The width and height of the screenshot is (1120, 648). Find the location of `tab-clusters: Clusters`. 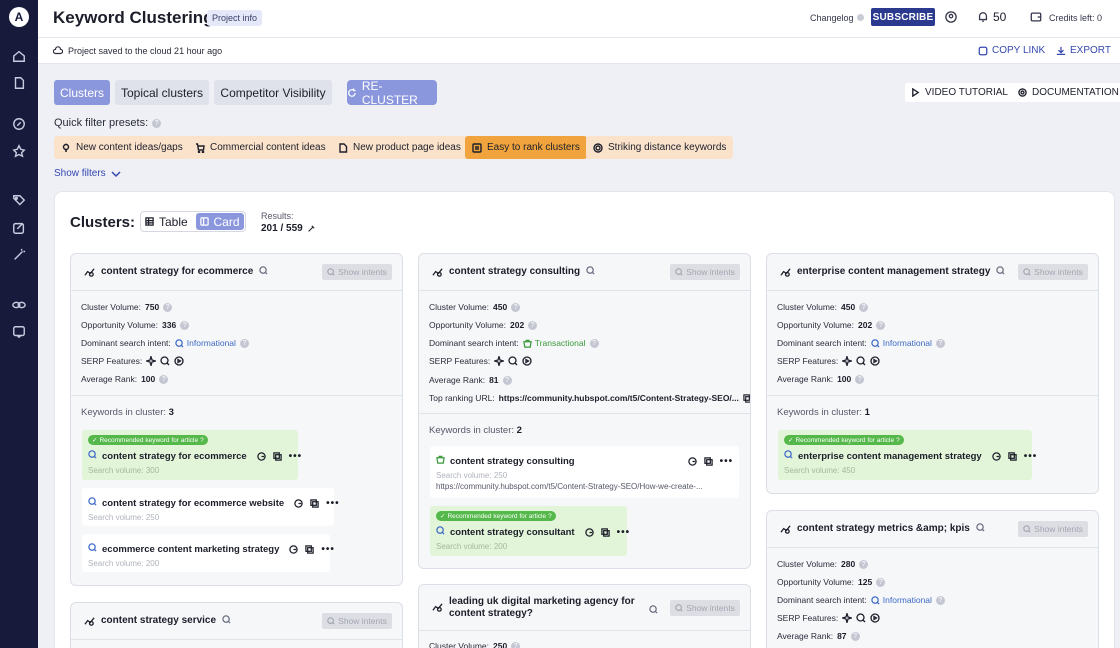

tab-clusters: Clusters is located at coordinates (82, 92).